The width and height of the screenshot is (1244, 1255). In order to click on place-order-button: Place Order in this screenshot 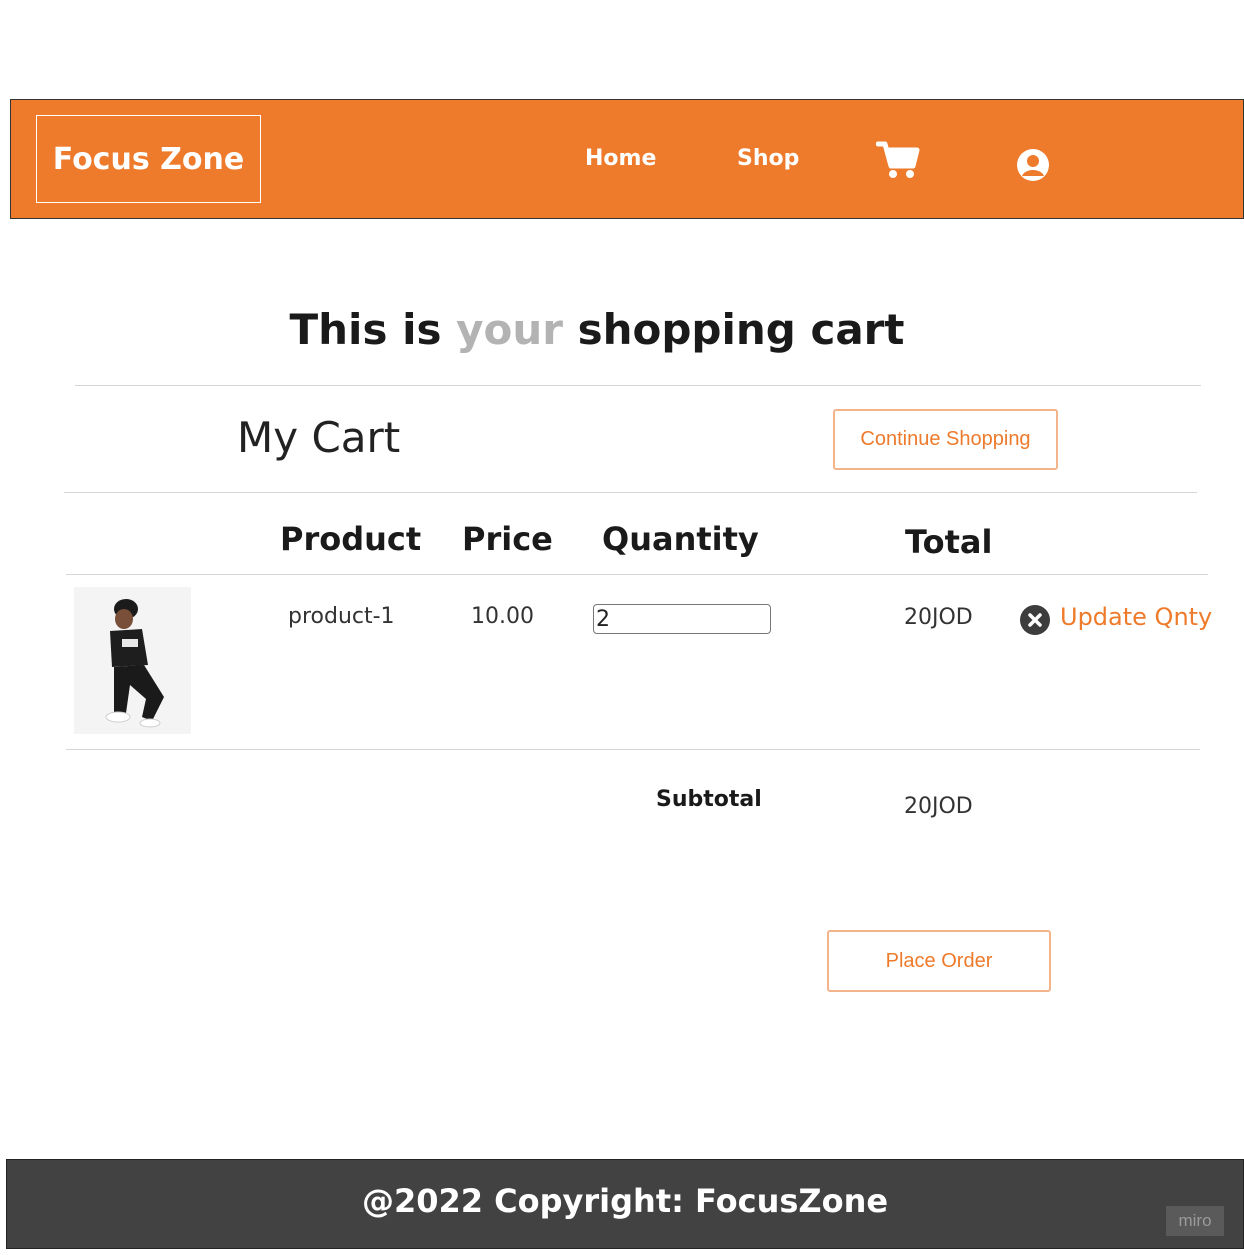, I will do `click(939, 961)`.